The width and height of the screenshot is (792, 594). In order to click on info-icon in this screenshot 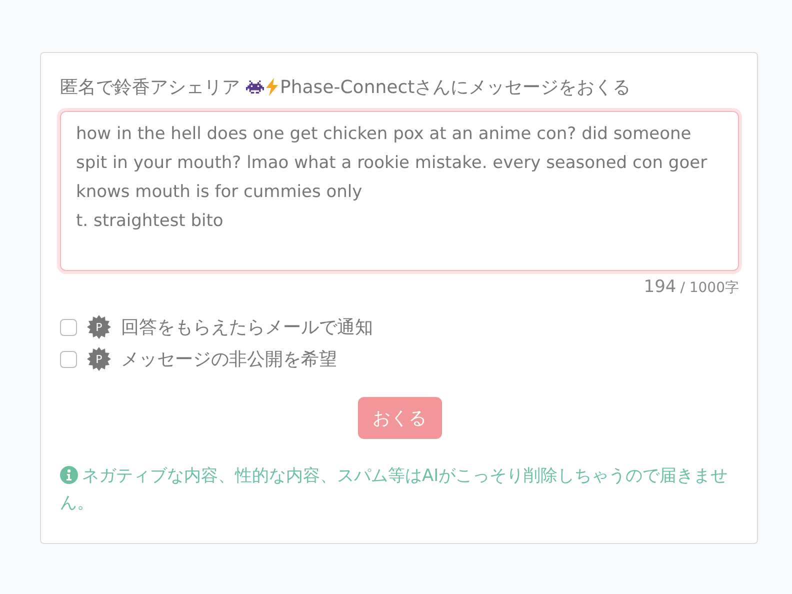, I will do `click(69, 475)`.